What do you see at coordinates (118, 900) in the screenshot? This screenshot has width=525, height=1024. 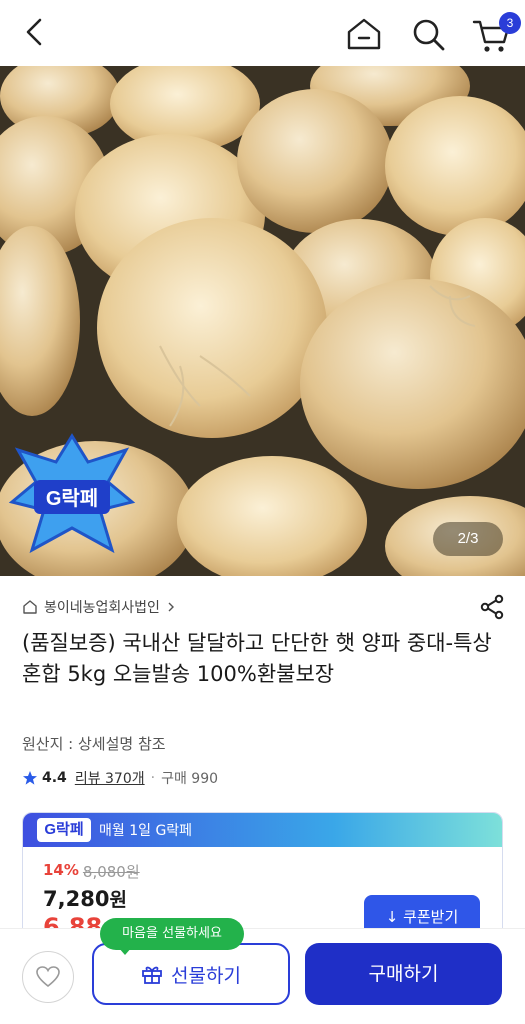 I see `sale-price-unit: 원` at bounding box center [118, 900].